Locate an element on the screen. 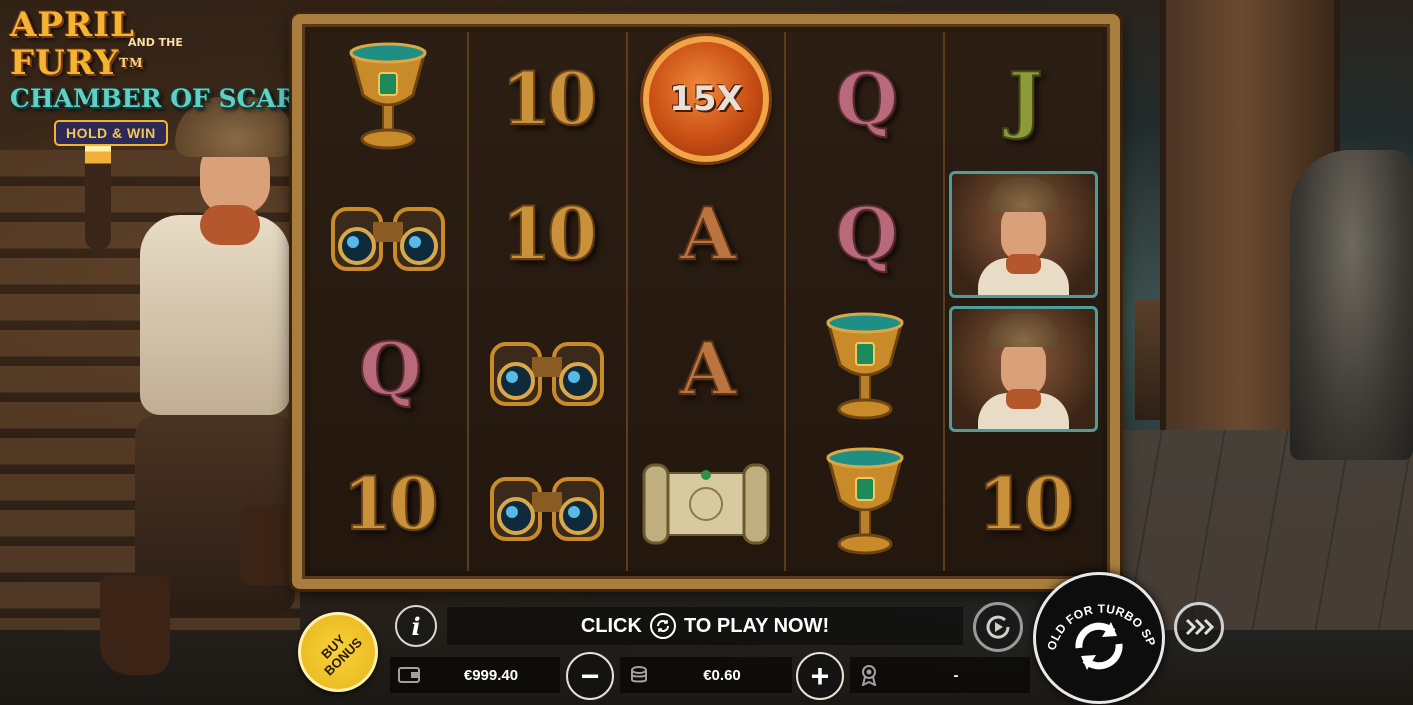 This screenshot has height=705, width=1413. coin-multiplier: 15X is located at coordinates (706, 99).